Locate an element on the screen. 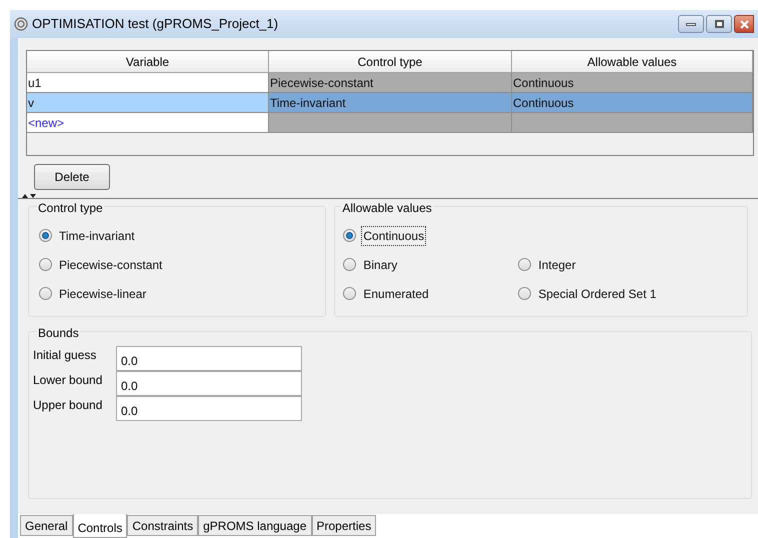 This screenshot has height=538, width=758. tab: Constraints is located at coordinates (162, 525).